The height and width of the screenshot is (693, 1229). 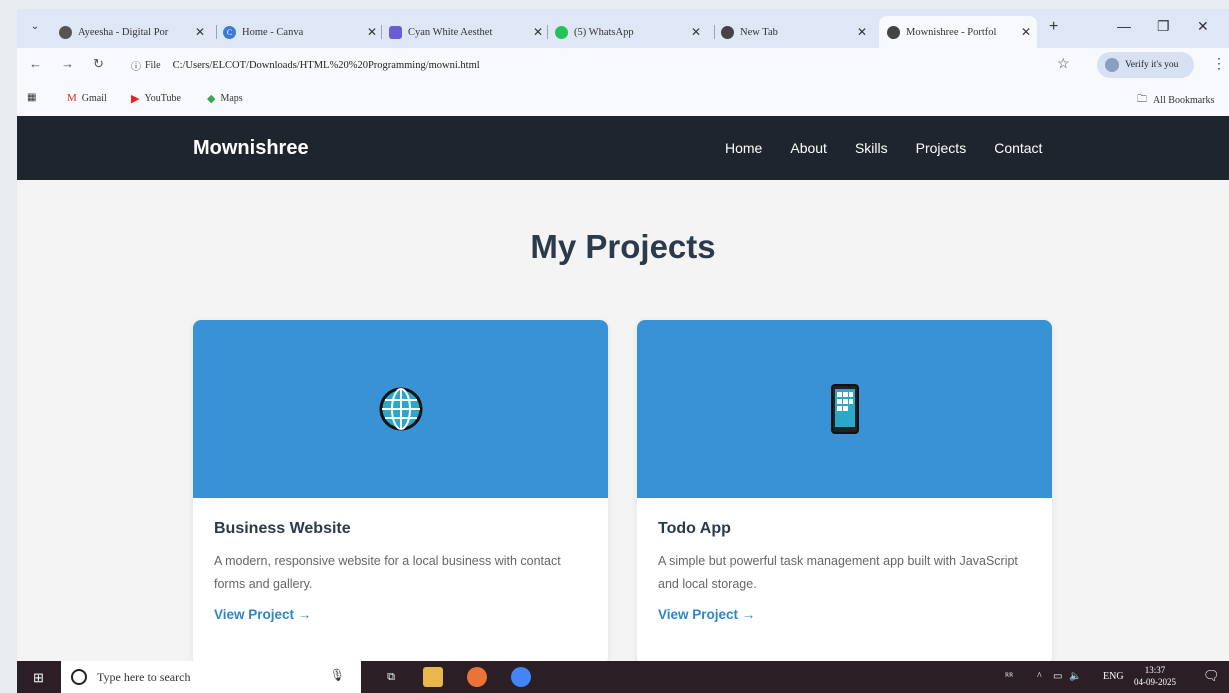 What do you see at coordinates (72, 98) in the screenshot?
I see `gmail-icon: M` at bounding box center [72, 98].